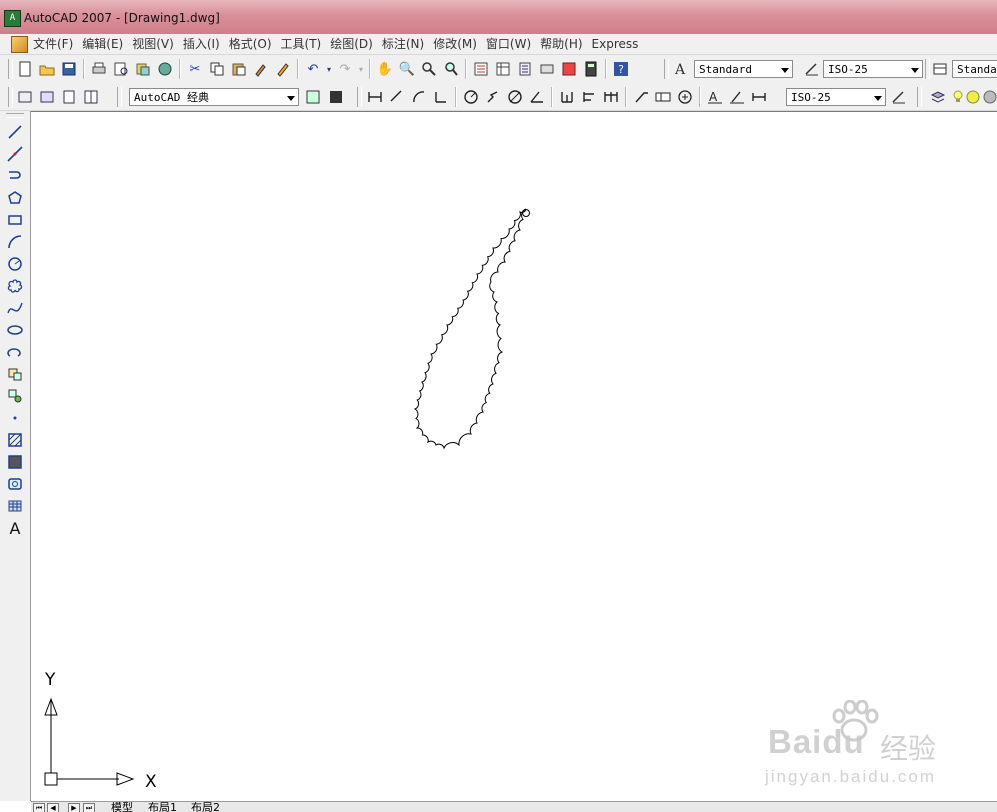 This screenshot has width=997, height=812. I want to click on new-icon, so click(25, 69).